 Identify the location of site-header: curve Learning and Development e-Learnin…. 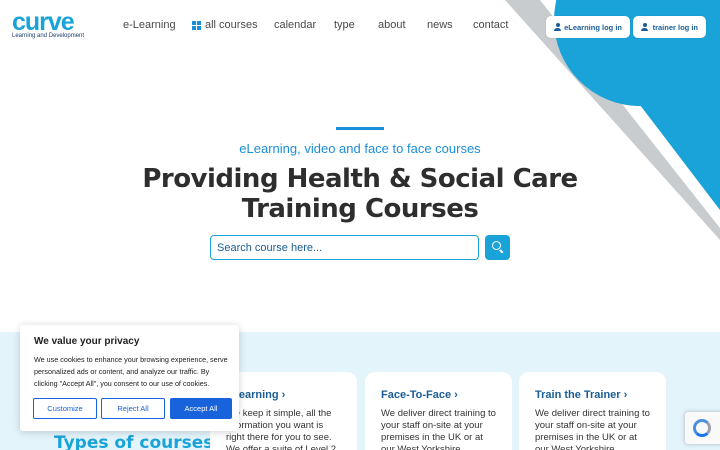
(360, 27).